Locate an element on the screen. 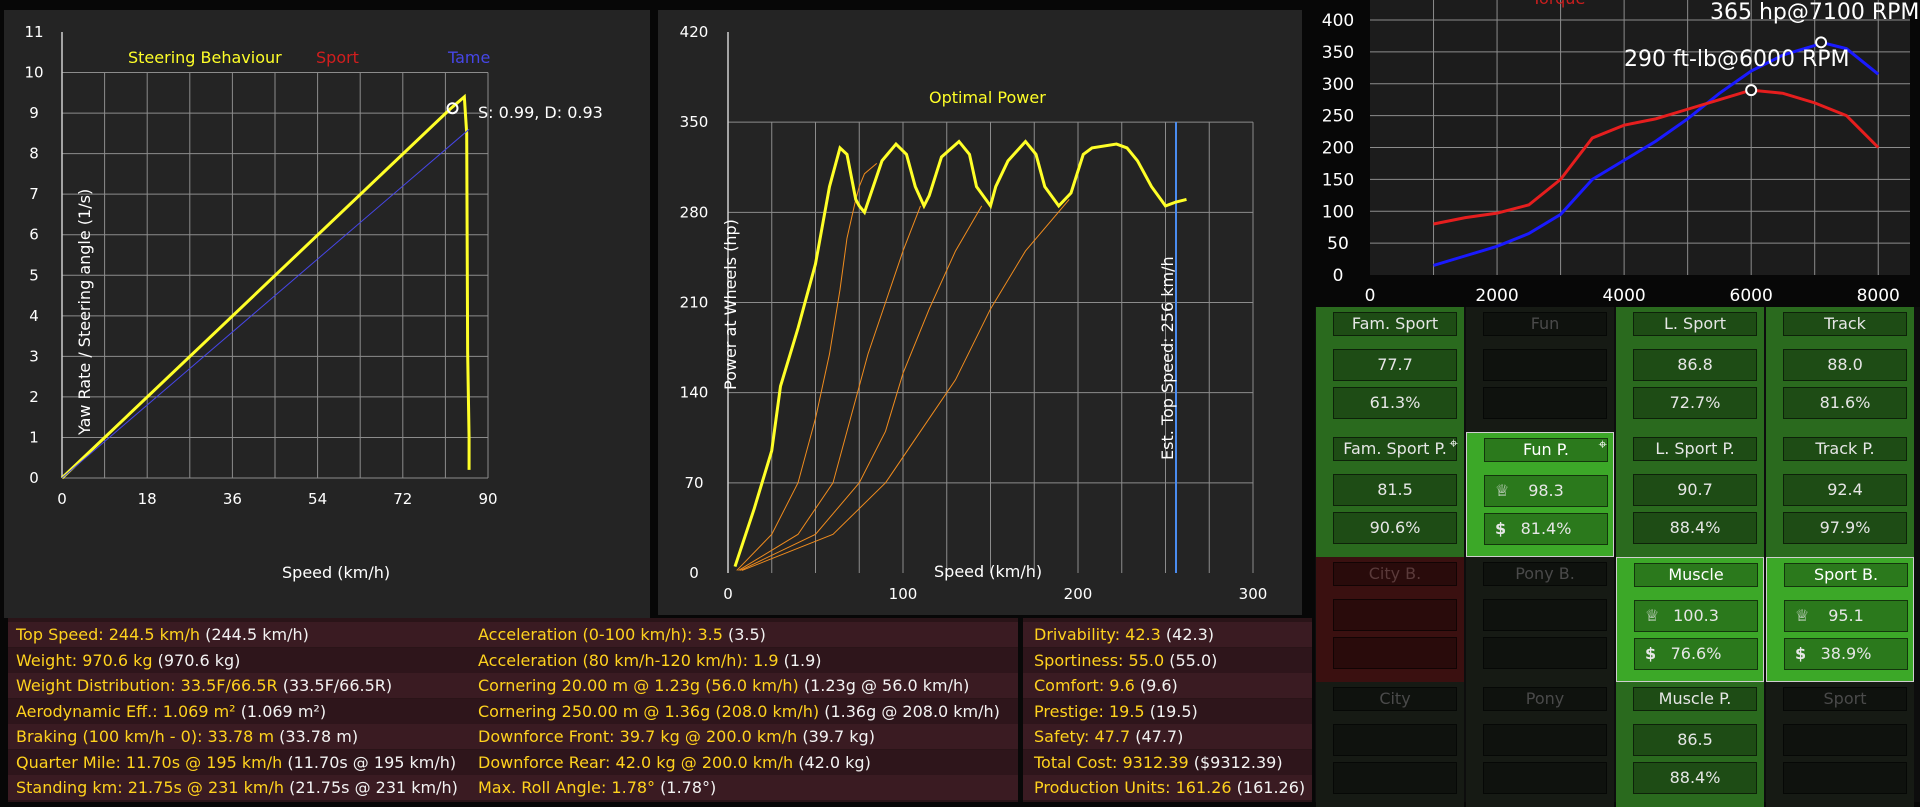 This screenshot has height=807, width=1920. steering-y-tick: 1 is located at coordinates (34, 437).